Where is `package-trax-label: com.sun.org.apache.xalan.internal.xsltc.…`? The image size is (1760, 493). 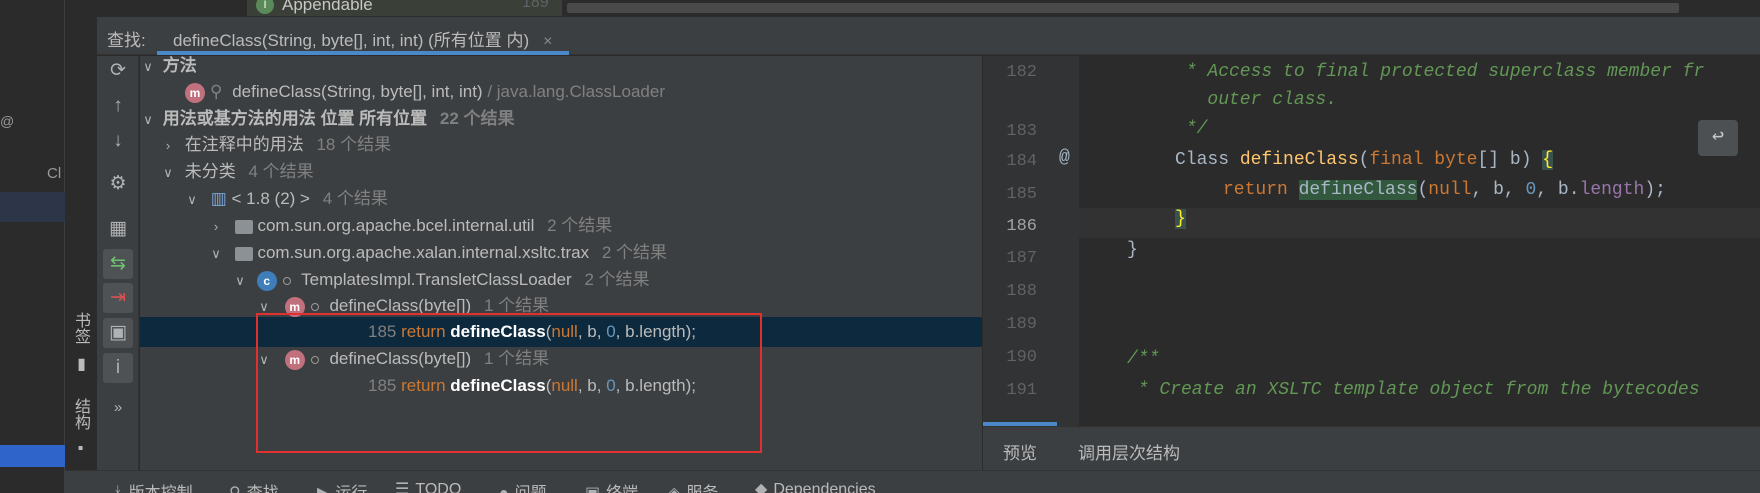
package-trax-label: com.sun.org.apache.xalan.internal.xsltc.… is located at coordinates (423, 252).